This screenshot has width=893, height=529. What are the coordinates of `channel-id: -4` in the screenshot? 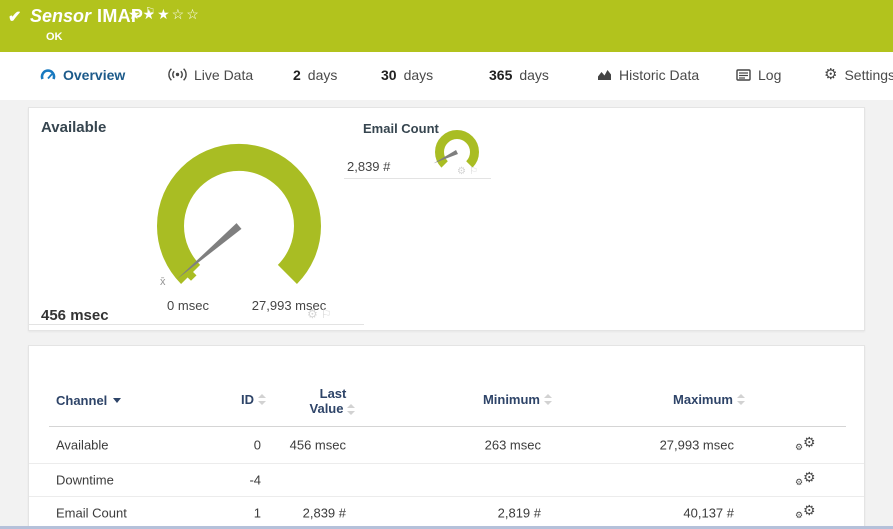 It's located at (255, 480).